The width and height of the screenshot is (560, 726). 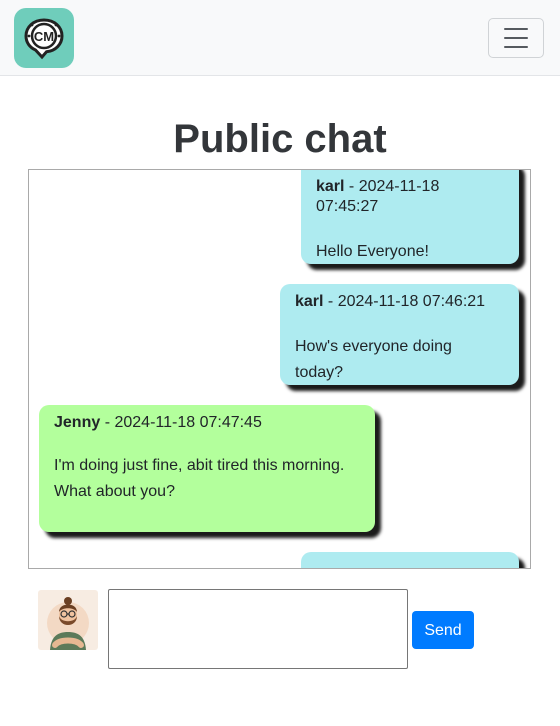 I want to click on user-avatar, so click(x=68, y=620).